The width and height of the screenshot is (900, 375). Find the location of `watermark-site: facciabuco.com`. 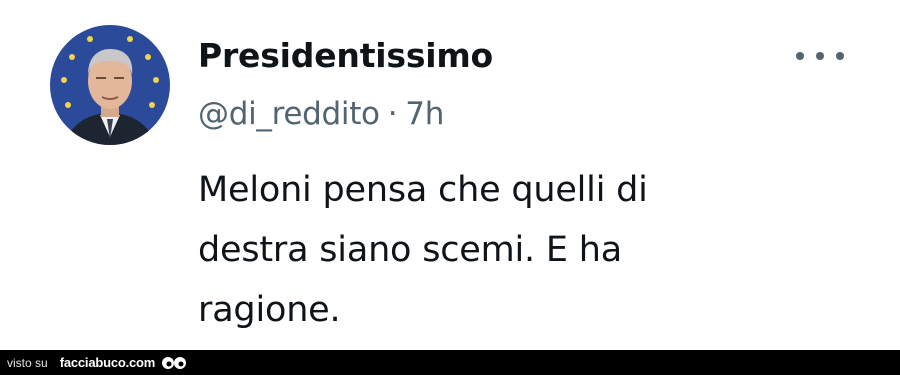

watermark-site: facciabuco.com is located at coordinates (108, 362).